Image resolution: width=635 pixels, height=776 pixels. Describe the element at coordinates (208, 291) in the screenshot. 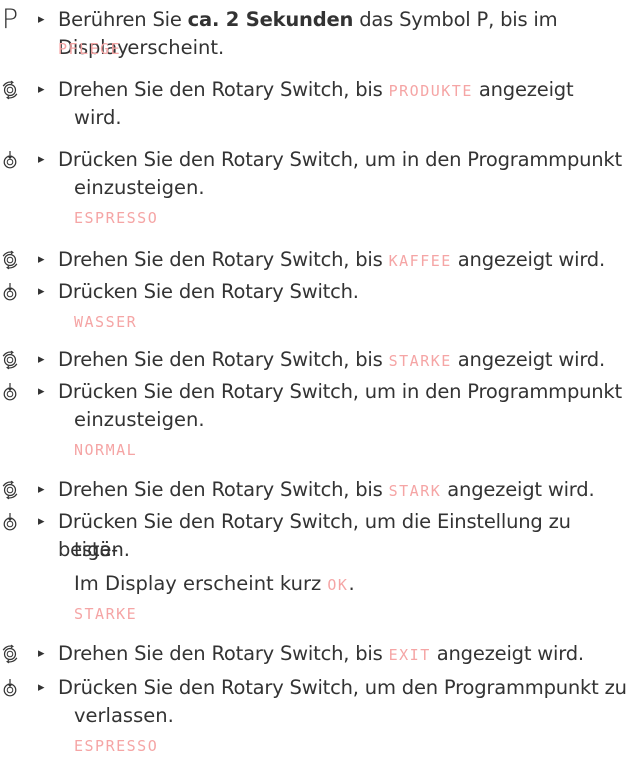

I see `step-text: Drücken Sie den Rotary Switch.` at that location.